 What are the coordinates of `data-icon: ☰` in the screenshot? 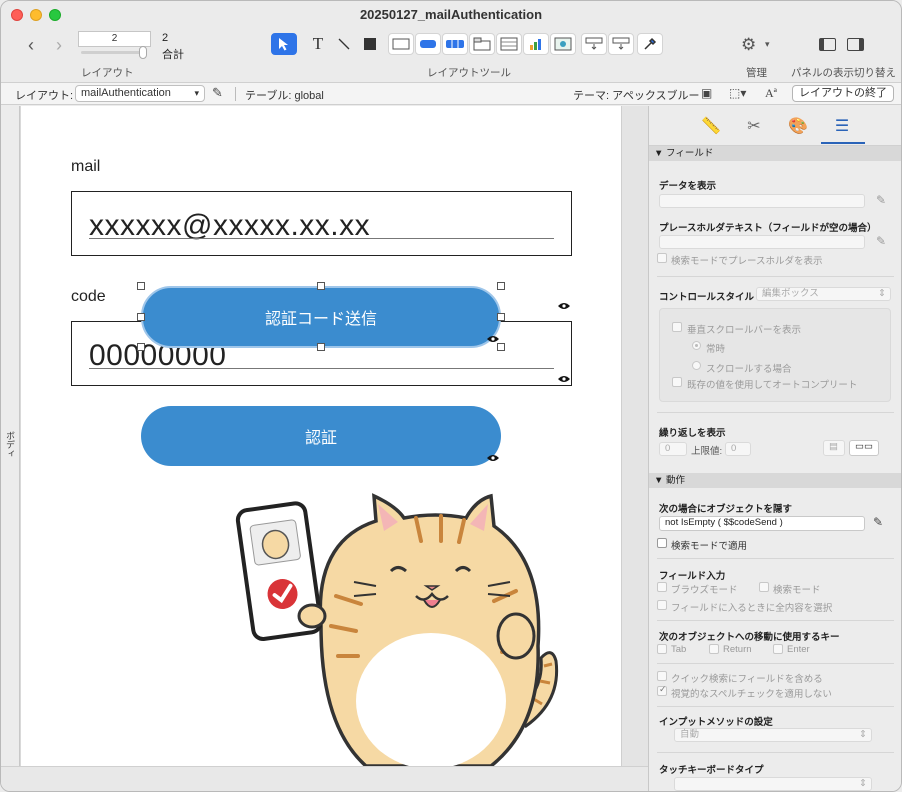 It's located at (842, 126).